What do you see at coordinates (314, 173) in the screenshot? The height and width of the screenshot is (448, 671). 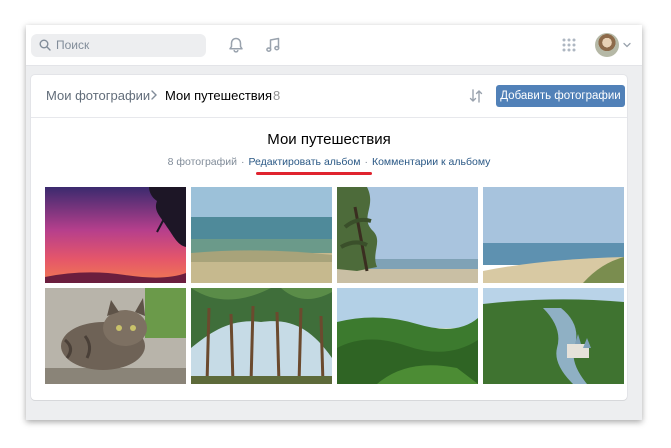 I see `highlight-underline` at bounding box center [314, 173].